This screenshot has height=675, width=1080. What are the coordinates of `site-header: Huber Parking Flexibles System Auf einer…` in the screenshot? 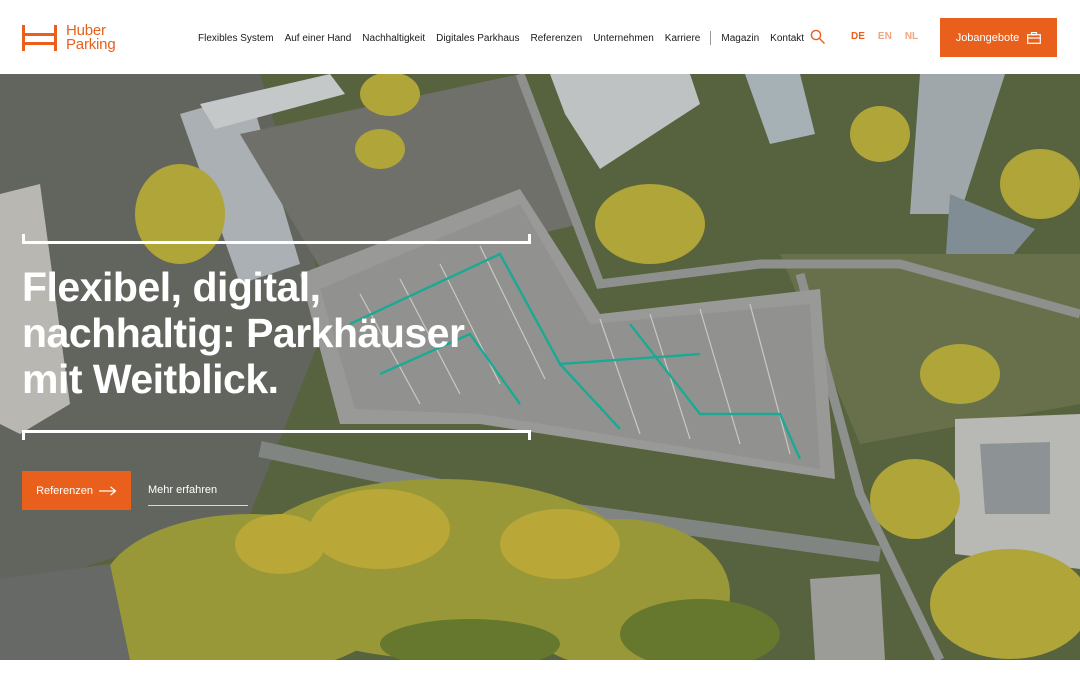 It's located at (540, 37).